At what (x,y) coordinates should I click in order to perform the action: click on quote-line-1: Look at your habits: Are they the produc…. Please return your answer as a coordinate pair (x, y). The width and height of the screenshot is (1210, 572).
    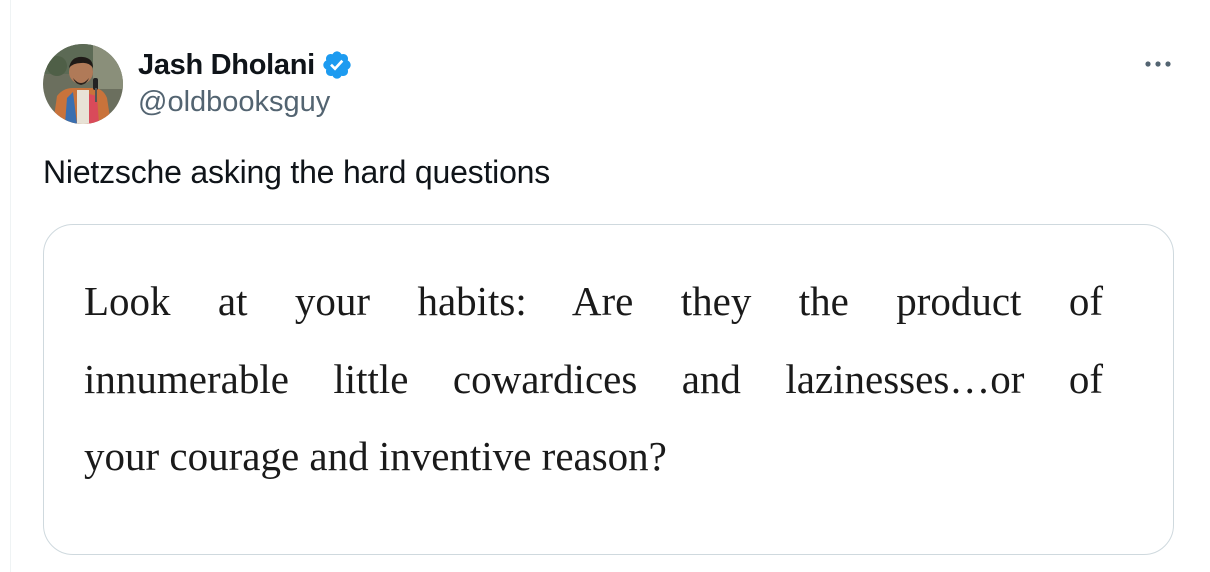
    Looking at the image, I should click on (593, 301).